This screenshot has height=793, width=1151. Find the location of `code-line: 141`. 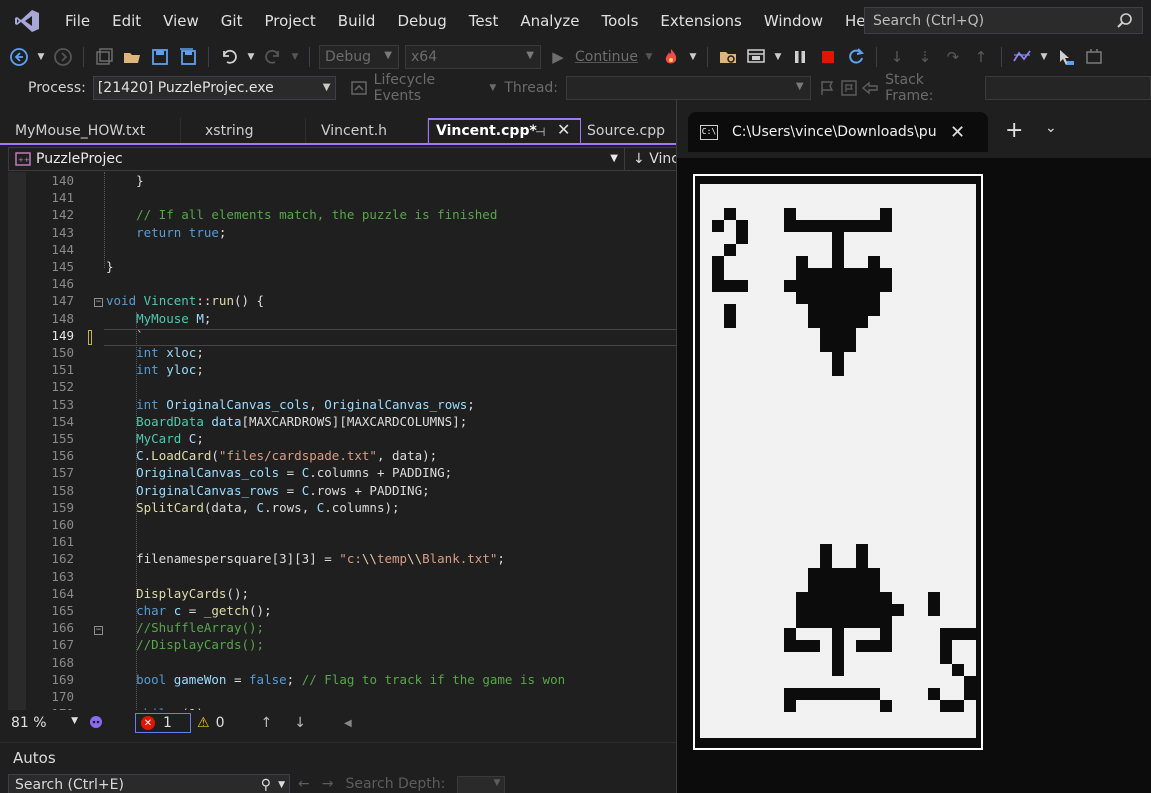

code-line: 141 is located at coordinates (342, 198).